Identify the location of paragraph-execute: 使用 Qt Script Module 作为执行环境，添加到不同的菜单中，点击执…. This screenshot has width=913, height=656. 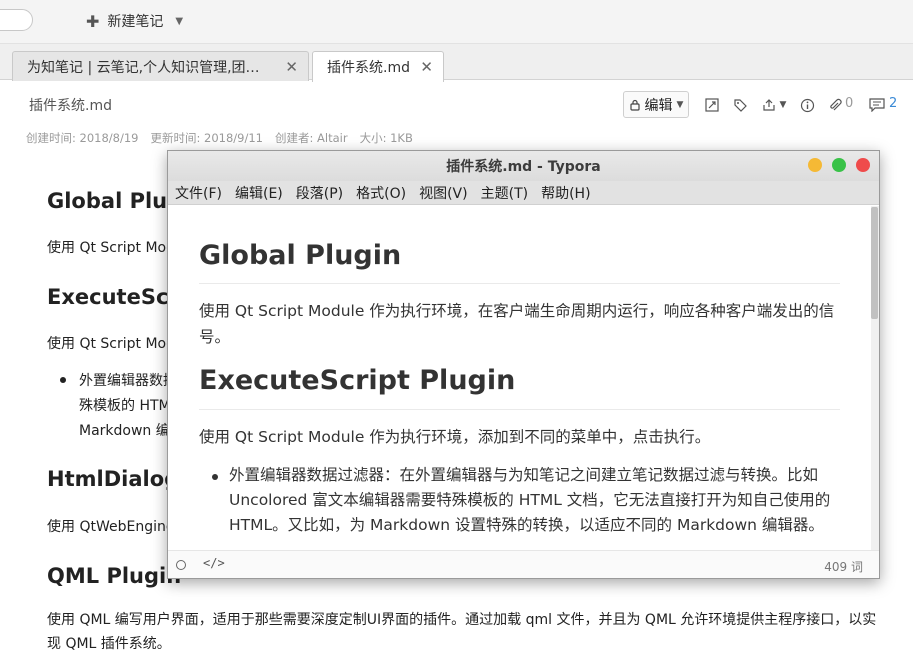
(455, 437).